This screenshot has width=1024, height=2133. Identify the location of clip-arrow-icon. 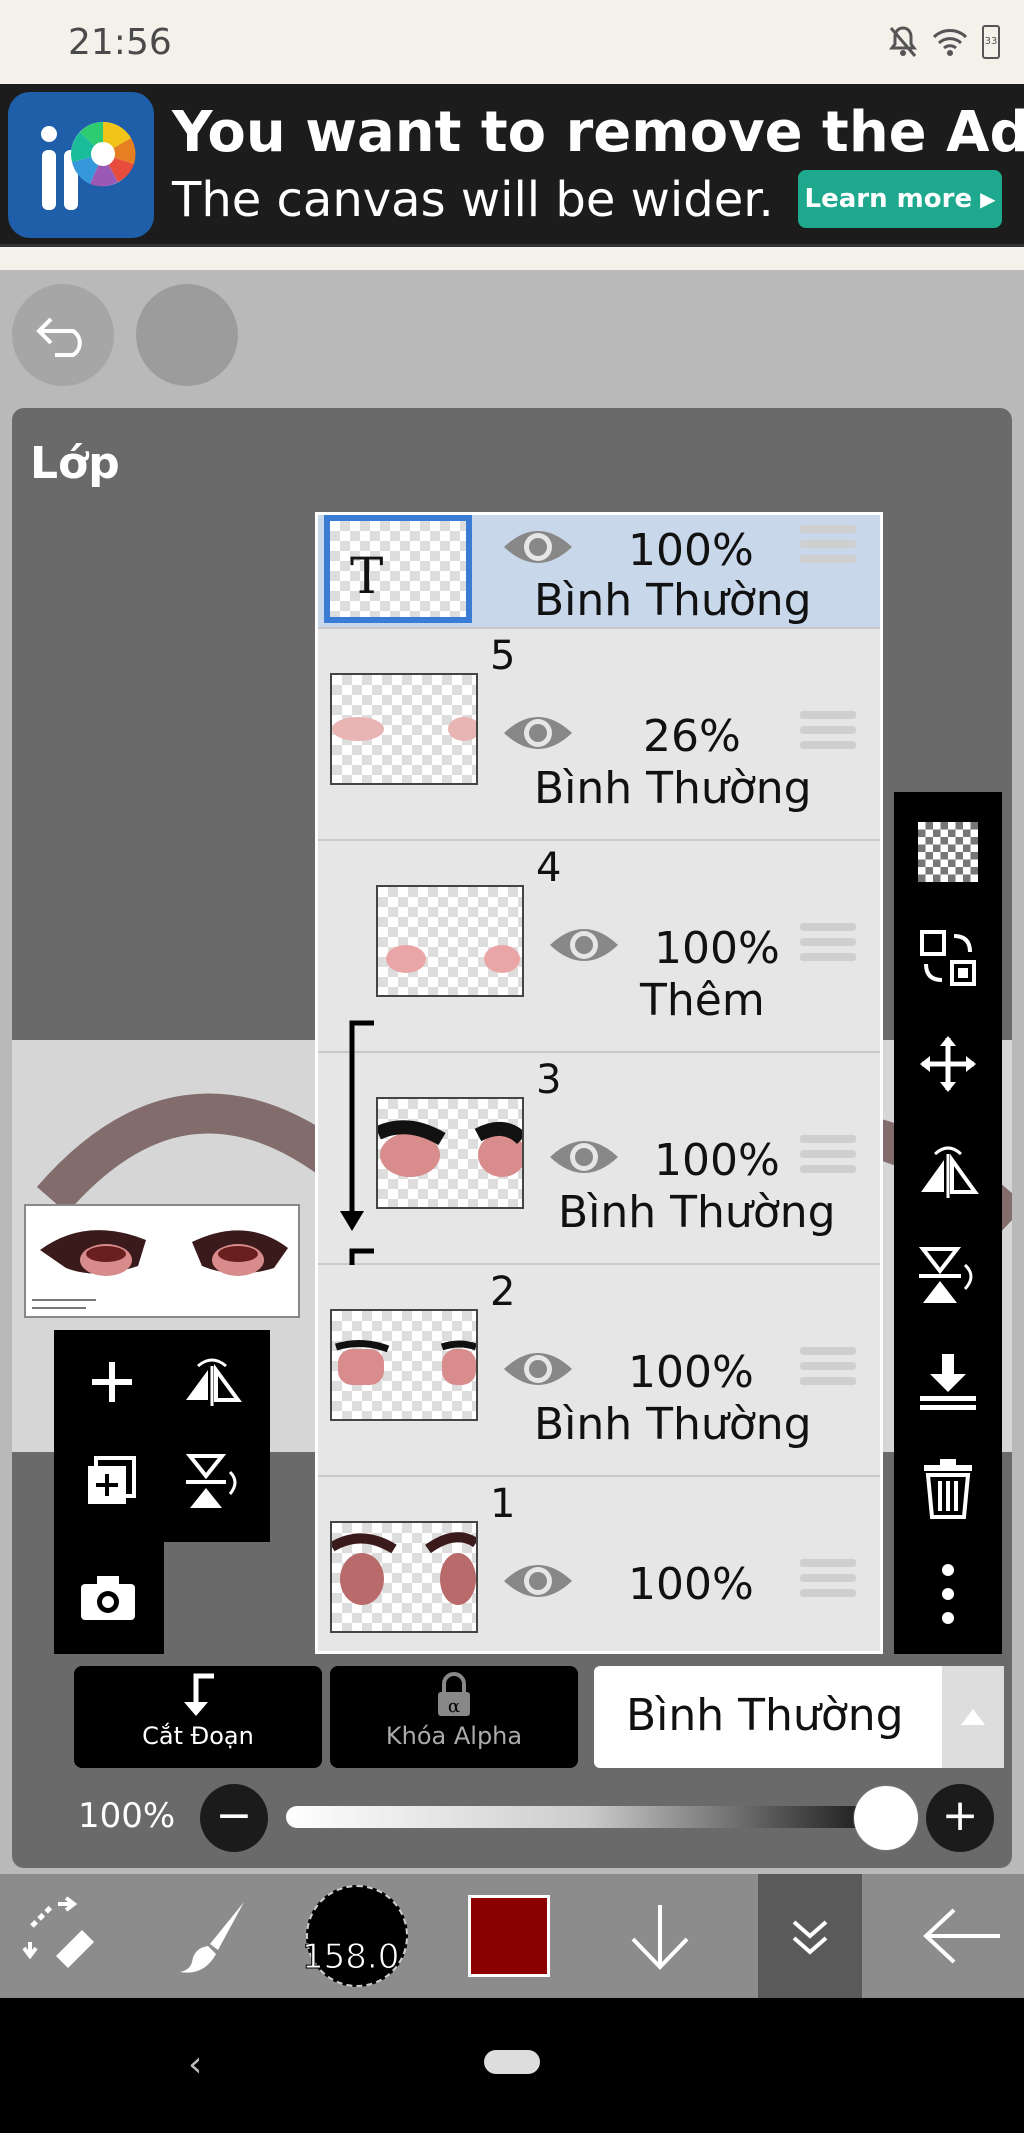
(199, 1694).